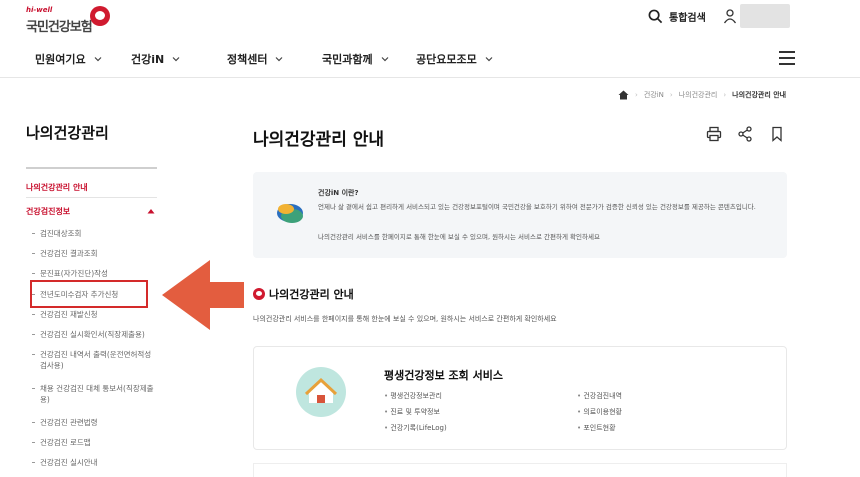 Image resolution: width=860 pixels, height=477 pixels. Describe the element at coordinates (338, 193) in the screenshot. I see `info-question: 건강iN 이란?` at that location.